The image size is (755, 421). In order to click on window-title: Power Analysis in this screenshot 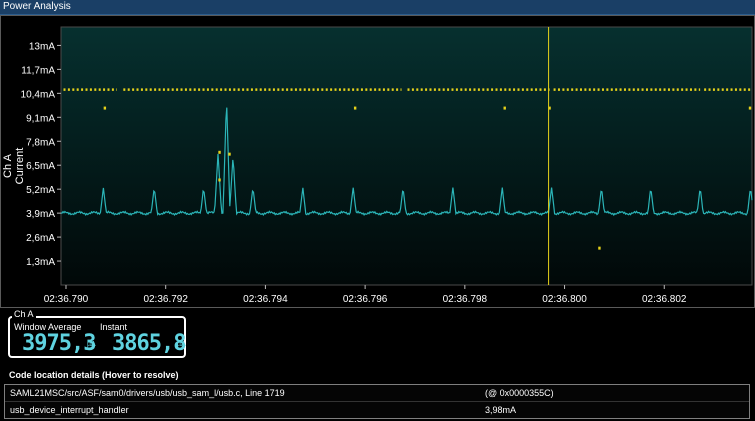, I will do `click(37, 6)`.